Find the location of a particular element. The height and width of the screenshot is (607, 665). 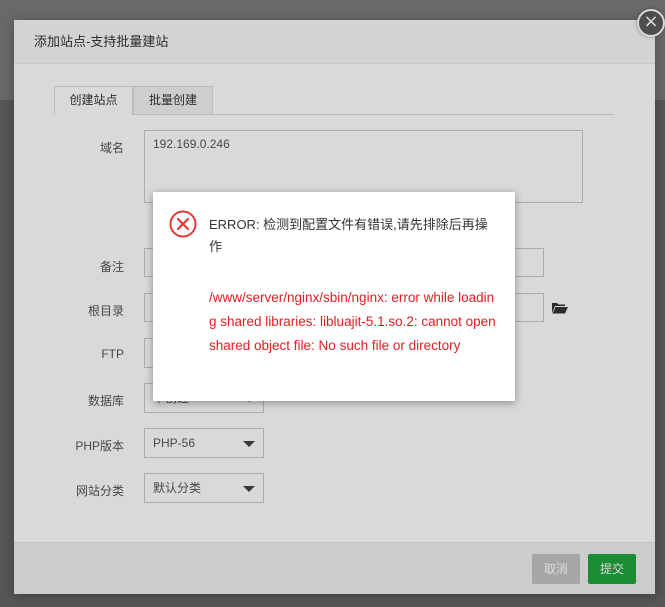

error-title: ERROR: 检测到配置文件有错误,请先排除后再操作 is located at coordinates (348, 235).